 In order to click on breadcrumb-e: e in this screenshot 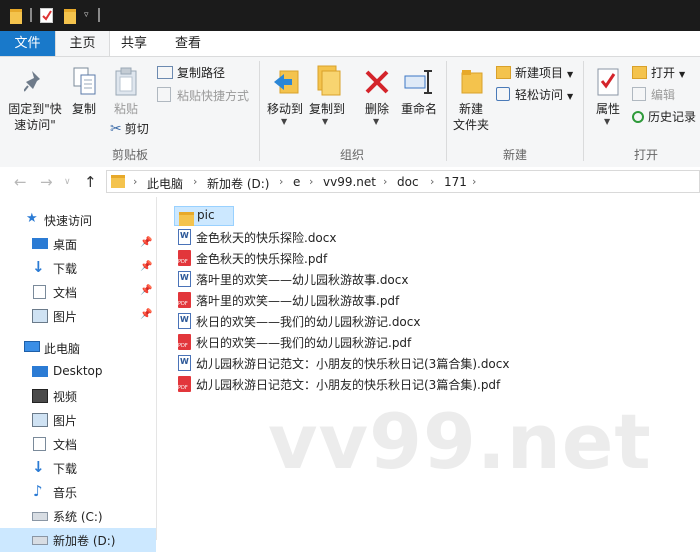, I will do `click(296, 182)`.